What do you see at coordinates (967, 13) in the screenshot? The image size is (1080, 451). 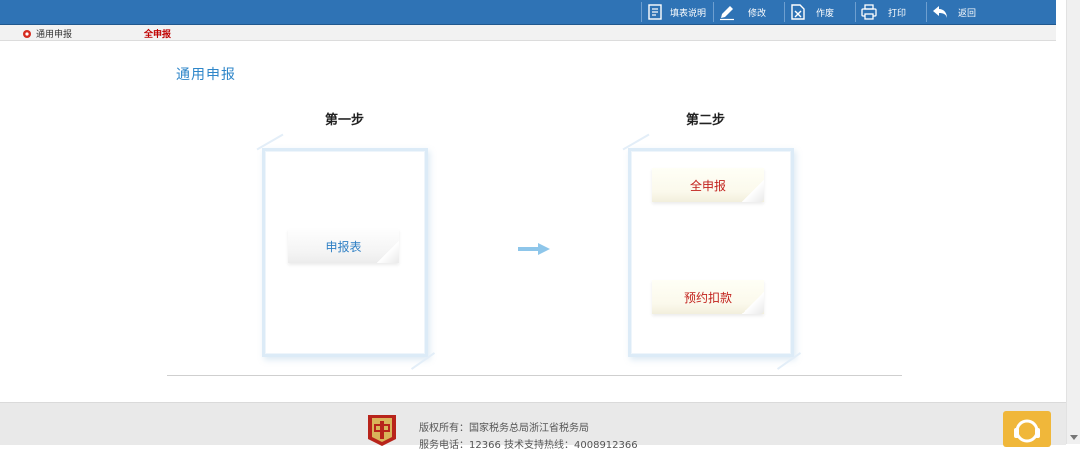 I see `back-label: 返回` at bounding box center [967, 13].